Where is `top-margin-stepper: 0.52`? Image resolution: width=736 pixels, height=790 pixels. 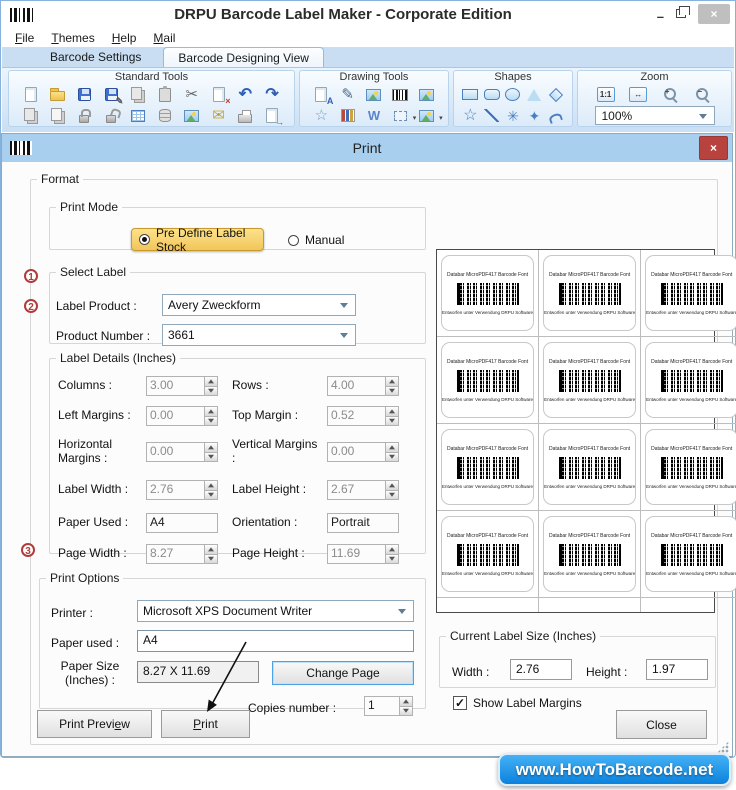
top-margin-stepper: 0.52 is located at coordinates (363, 416).